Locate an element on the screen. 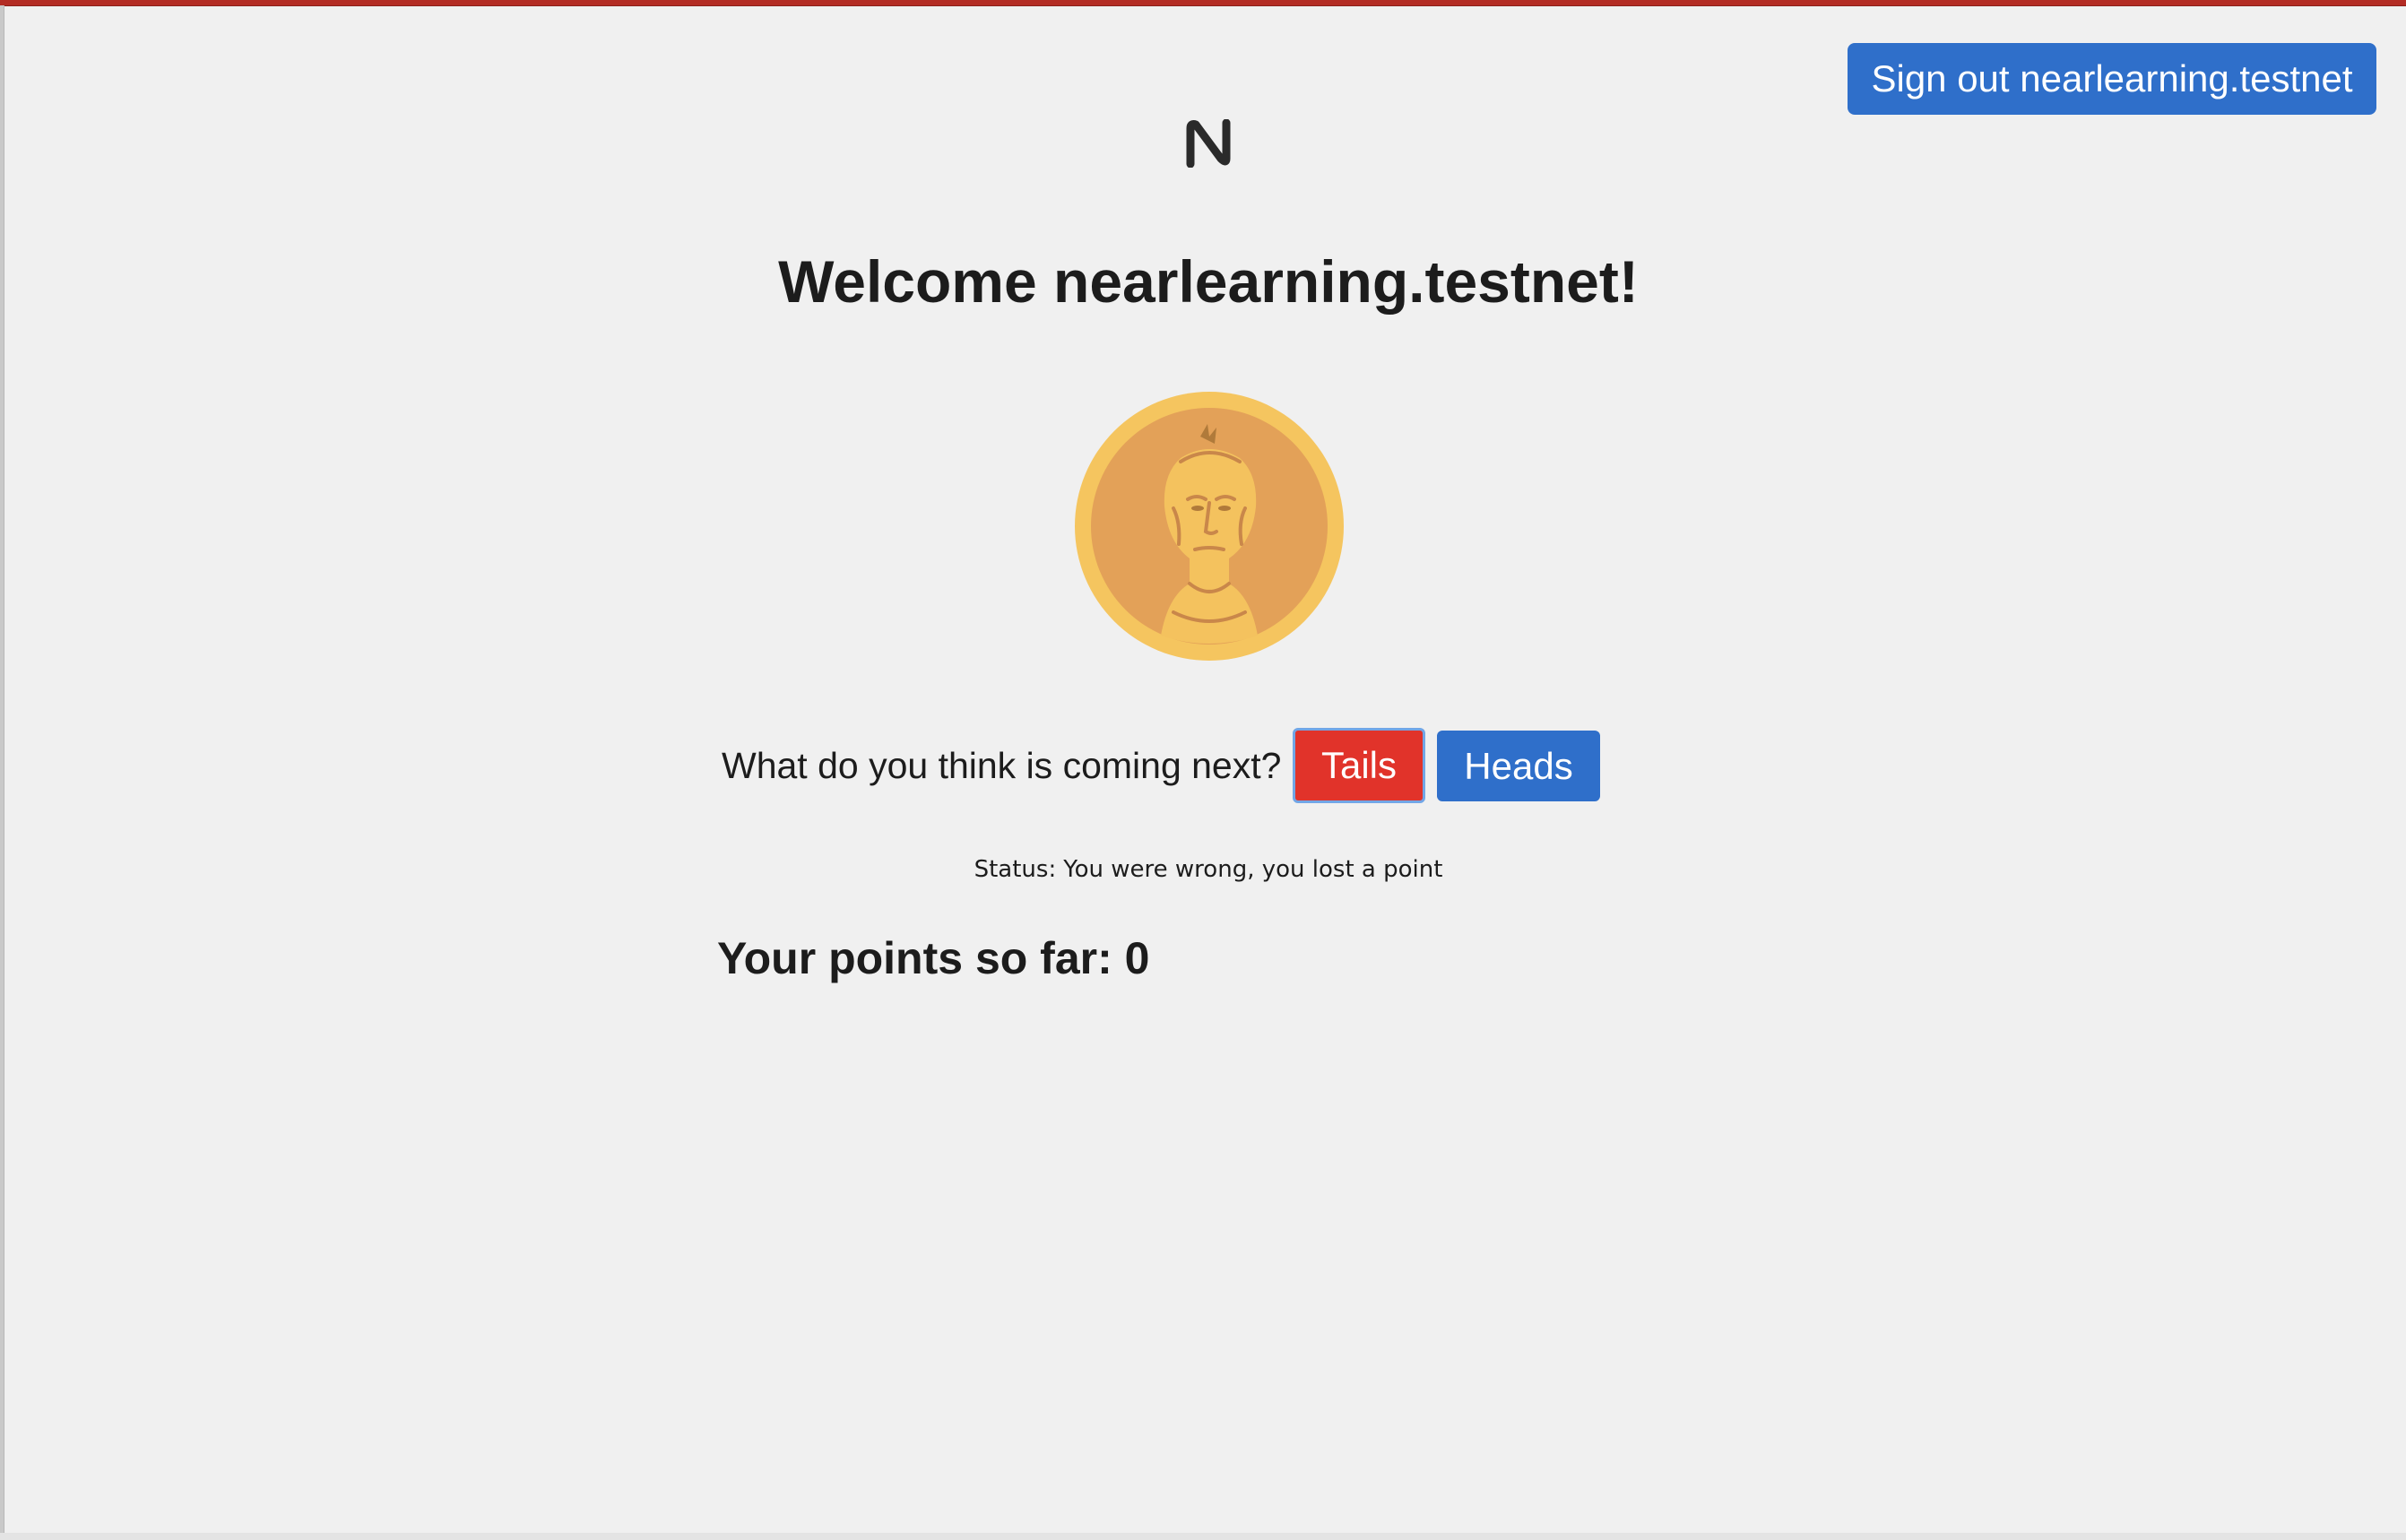 The height and width of the screenshot is (1540, 2406). points-heading: Your points so far: 0 is located at coordinates (933, 958).